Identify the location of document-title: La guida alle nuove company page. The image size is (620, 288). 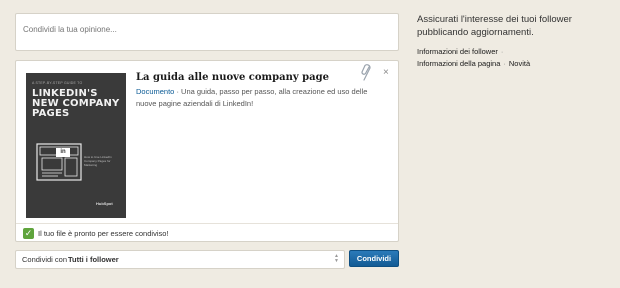
(232, 77).